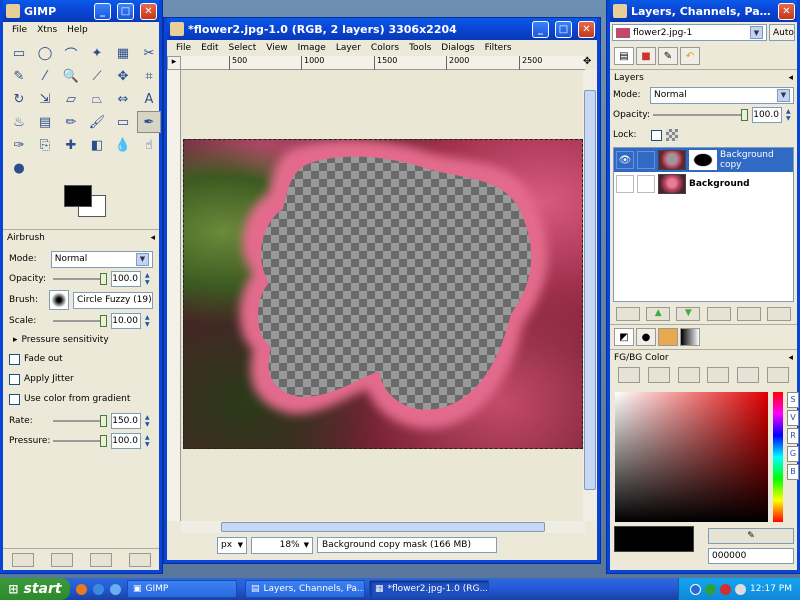 The height and width of the screenshot is (600, 800). What do you see at coordinates (149, 441) in the screenshot?
I see `pressure-spinner: ▲ ▼` at bounding box center [149, 441].